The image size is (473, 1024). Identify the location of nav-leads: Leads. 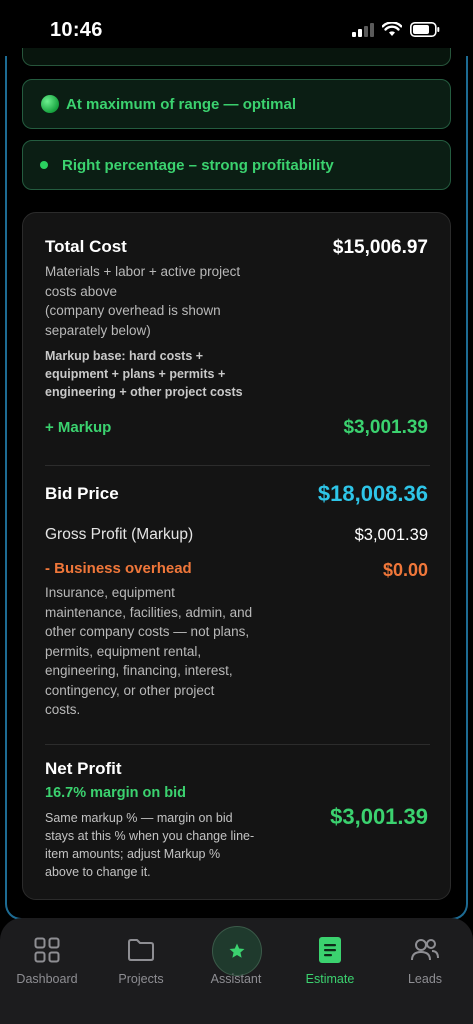
(425, 958).